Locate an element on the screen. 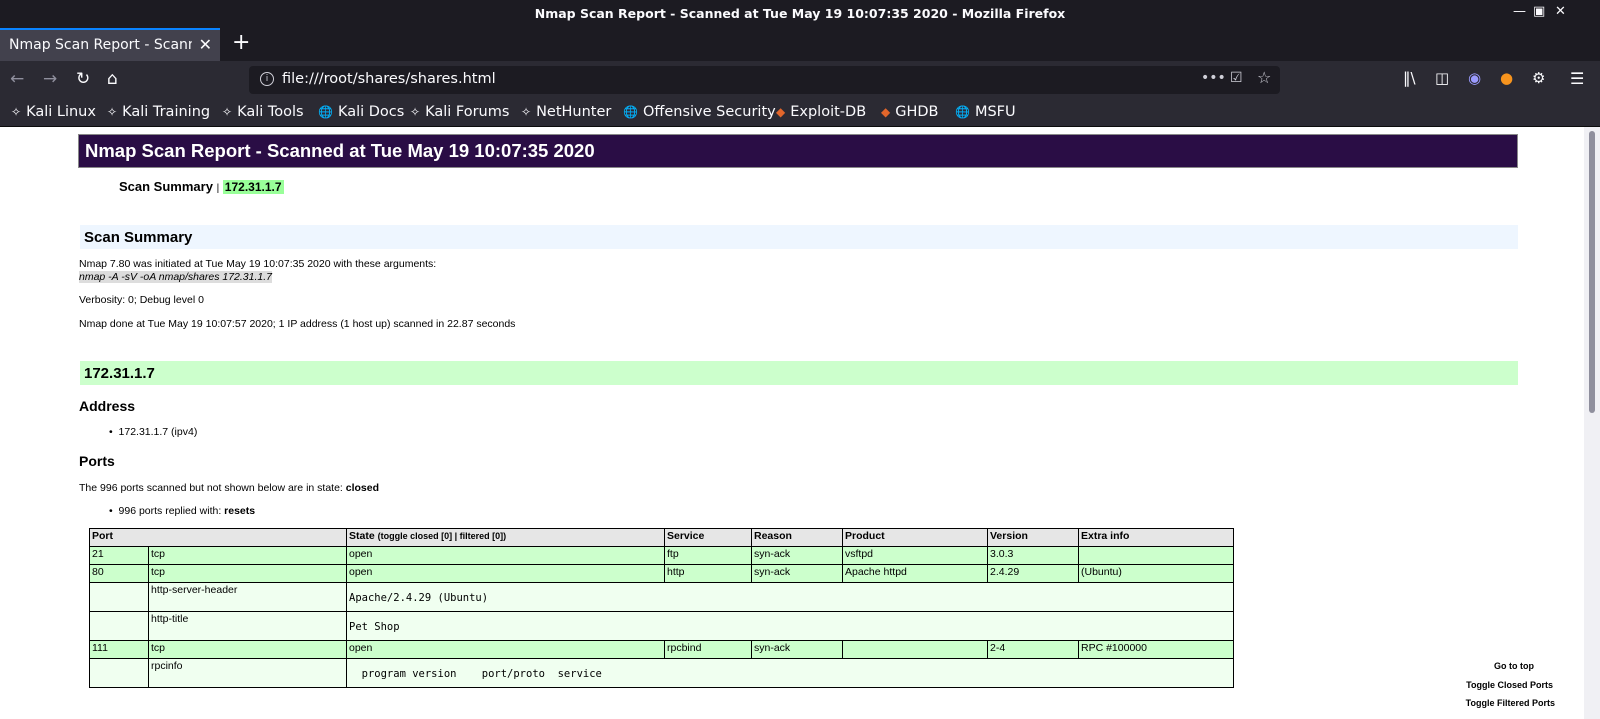 The height and width of the screenshot is (719, 1600). scan-summary-link: Scan Summary is located at coordinates (166, 186).